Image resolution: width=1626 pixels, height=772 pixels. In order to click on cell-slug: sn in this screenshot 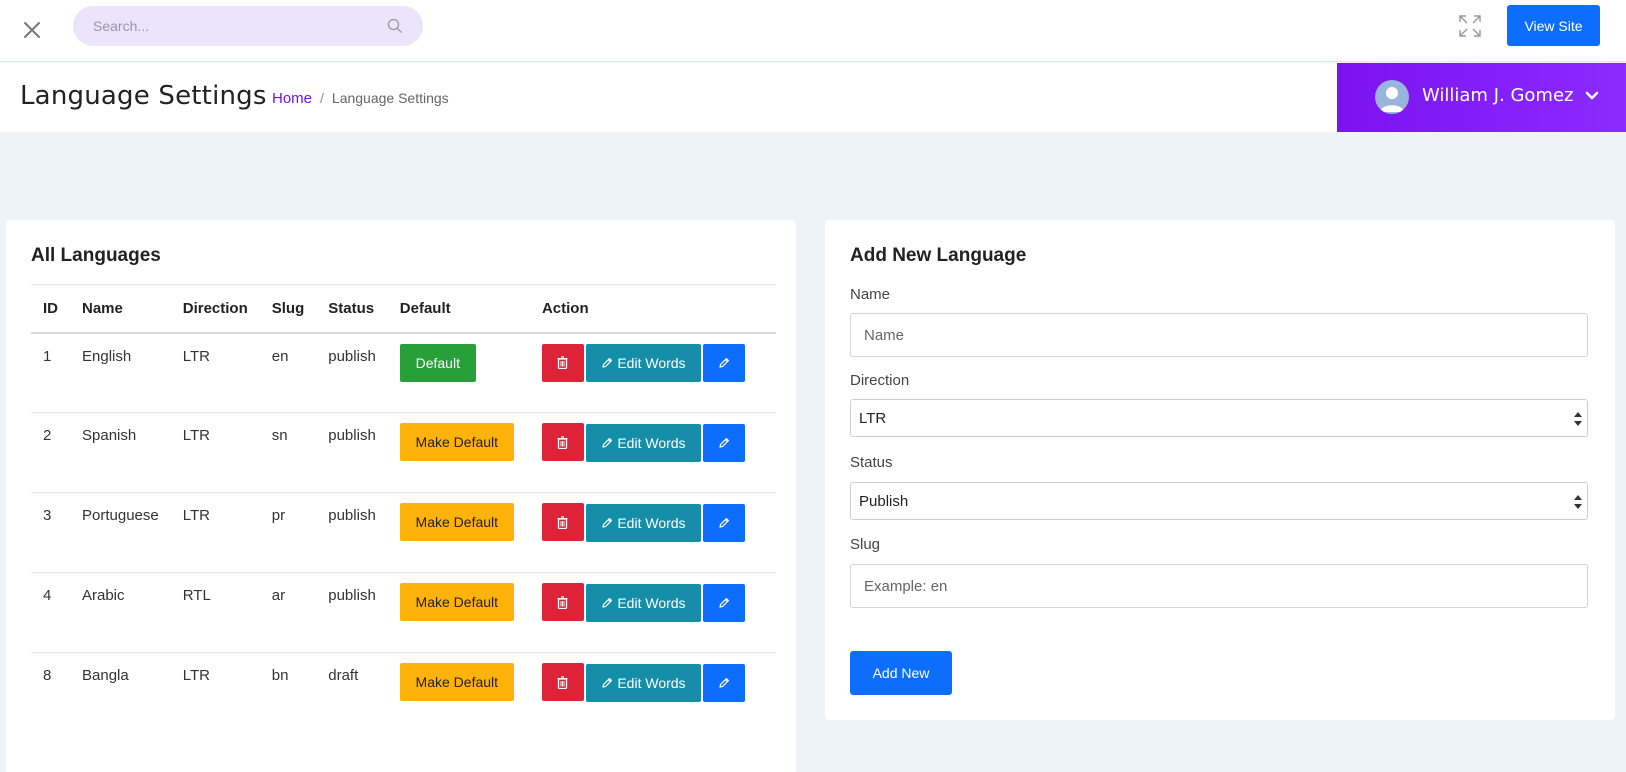, I will do `click(288, 452)`.